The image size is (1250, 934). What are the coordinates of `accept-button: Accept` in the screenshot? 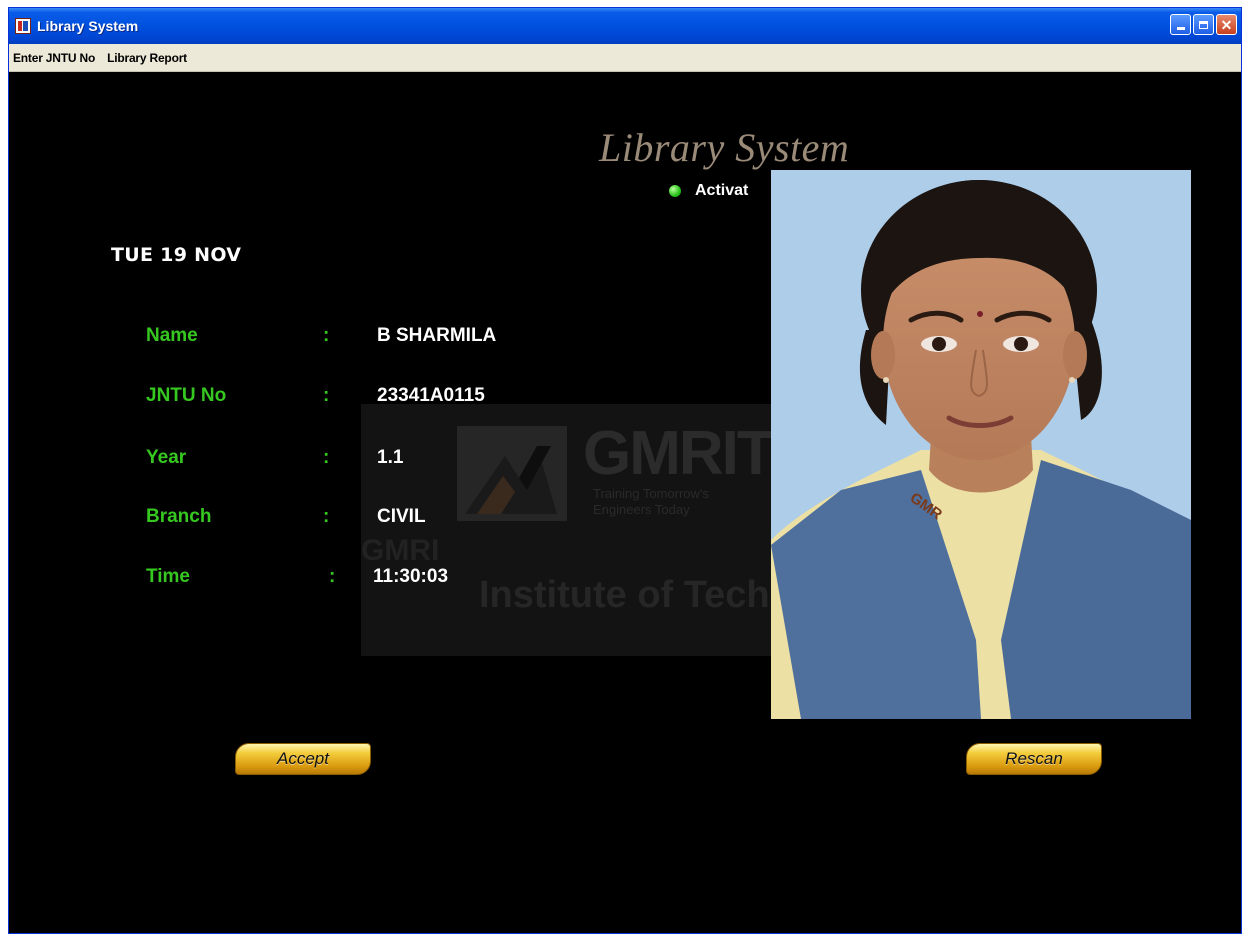 It's located at (303, 759).